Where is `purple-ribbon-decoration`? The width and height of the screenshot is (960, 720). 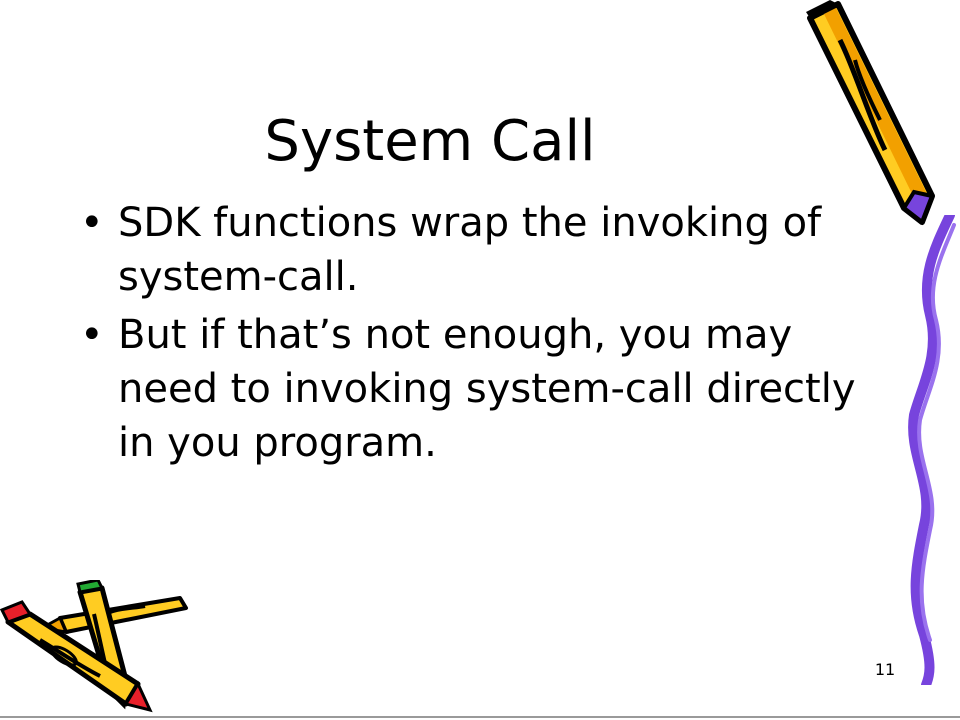
purple-ribbon-decoration is located at coordinates (932, 450).